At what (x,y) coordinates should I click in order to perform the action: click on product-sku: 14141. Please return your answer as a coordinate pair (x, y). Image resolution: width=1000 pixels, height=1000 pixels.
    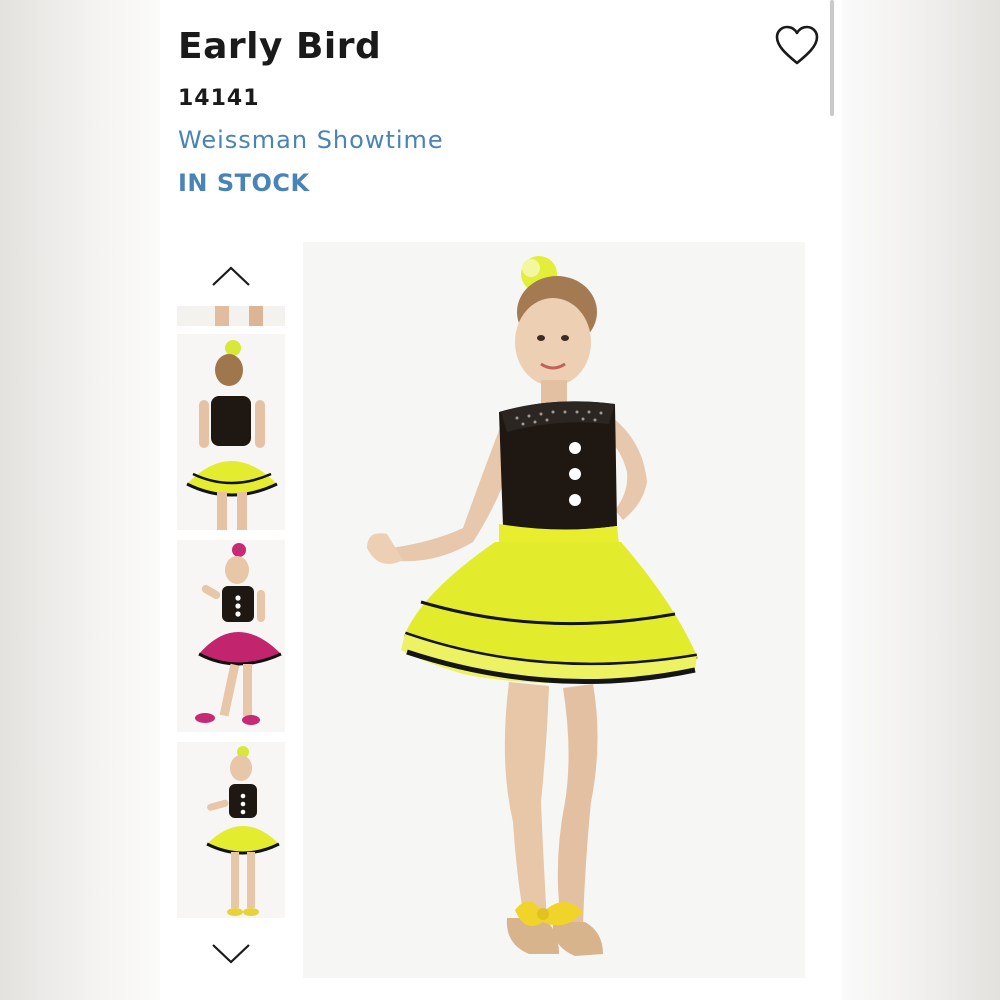
    Looking at the image, I should click on (219, 98).